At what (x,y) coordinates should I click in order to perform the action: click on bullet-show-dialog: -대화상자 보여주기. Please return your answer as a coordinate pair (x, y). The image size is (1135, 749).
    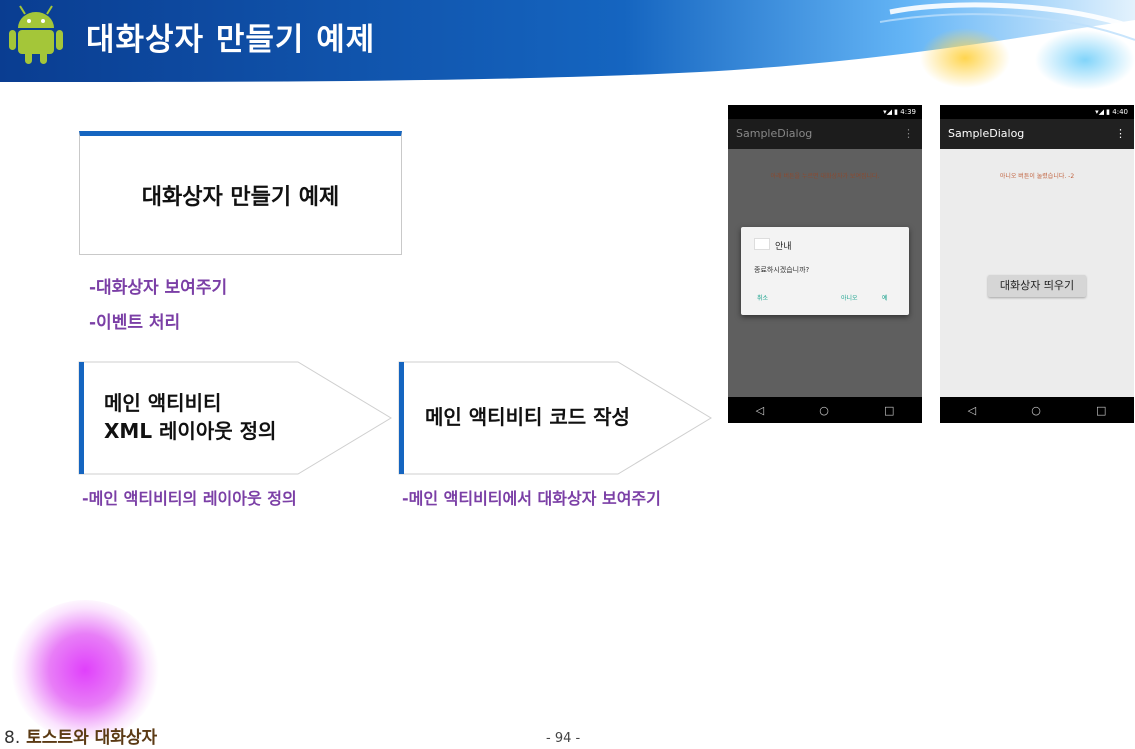
    Looking at the image, I should click on (158, 288).